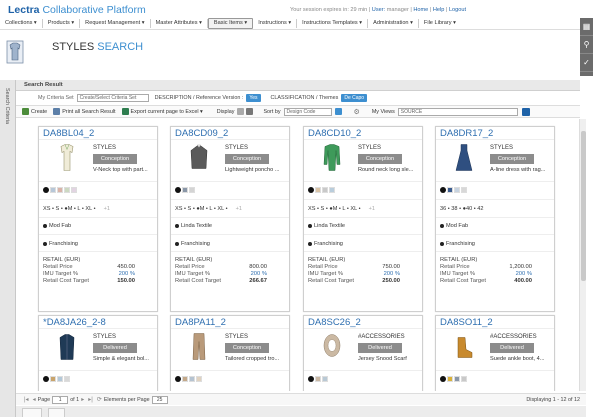 The height and width of the screenshot is (417, 593). What do you see at coordinates (82, 399) in the screenshot?
I see `next-page-icon: ▸` at bounding box center [82, 399].